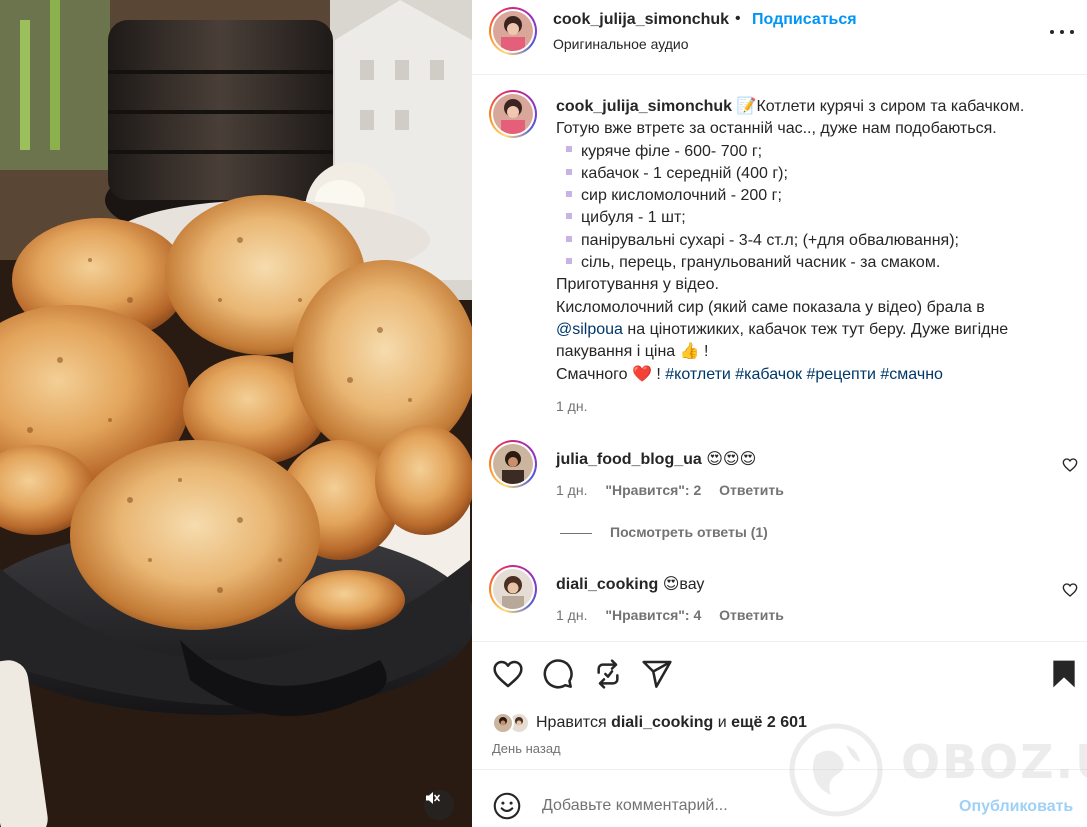 The height and width of the screenshot is (827, 1087). Describe the element at coordinates (571, 406) in the screenshot. I see `caption-timestamp: 1 дн.` at that location.